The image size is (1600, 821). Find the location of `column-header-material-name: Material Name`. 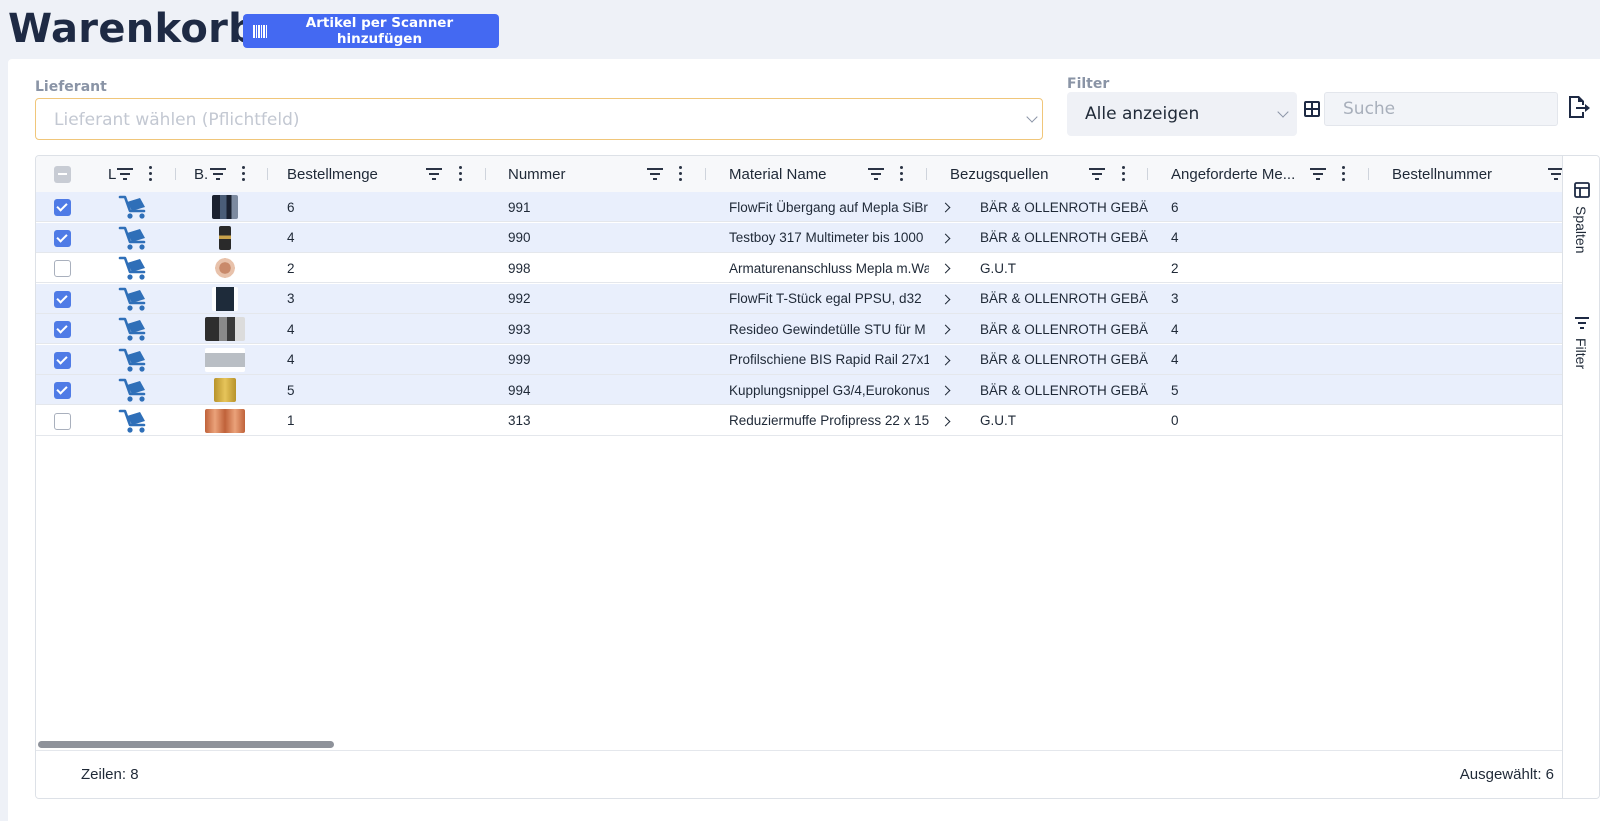

column-header-material-name: Material Name is located at coordinates (778, 174).